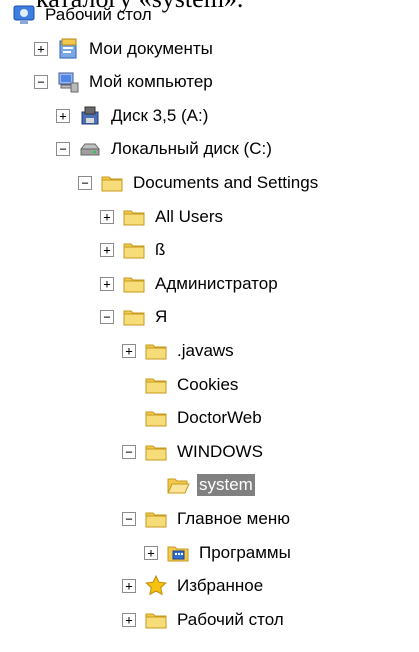 The image size is (419, 652). I want to click on tree-item-label: Documents and Settings, so click(226, 182).